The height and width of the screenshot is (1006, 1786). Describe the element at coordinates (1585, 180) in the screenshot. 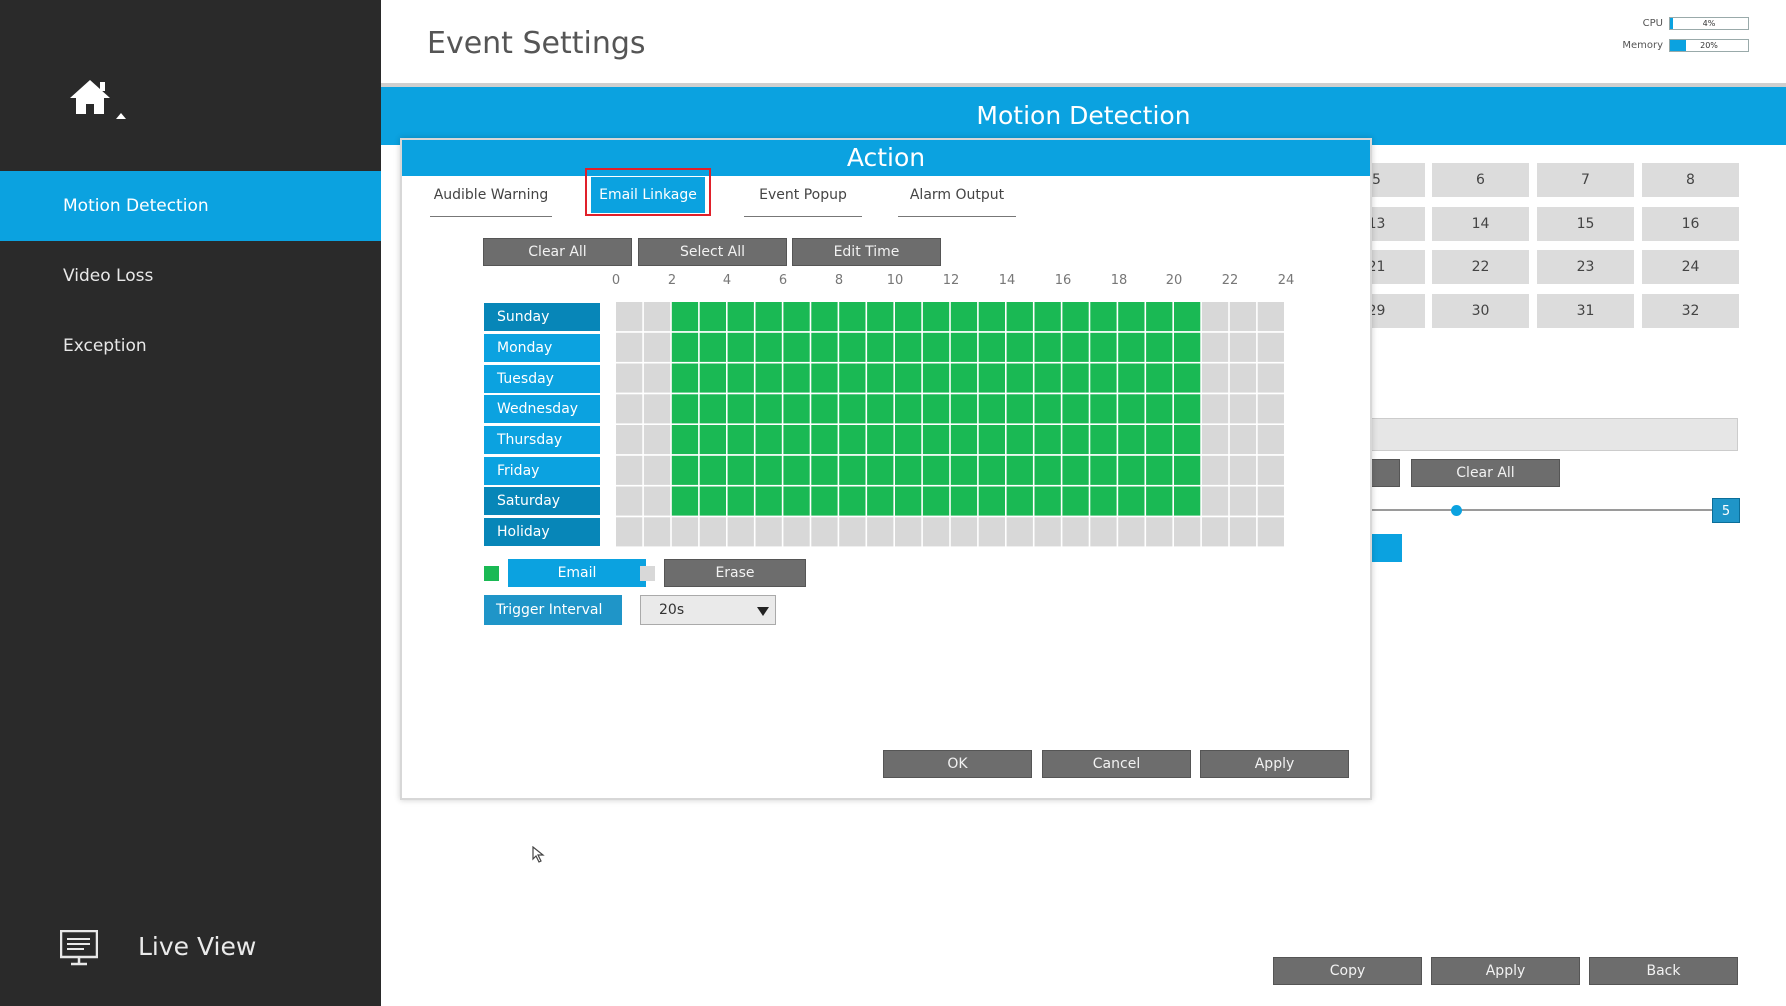

I see `channel-button: 7` at that location.